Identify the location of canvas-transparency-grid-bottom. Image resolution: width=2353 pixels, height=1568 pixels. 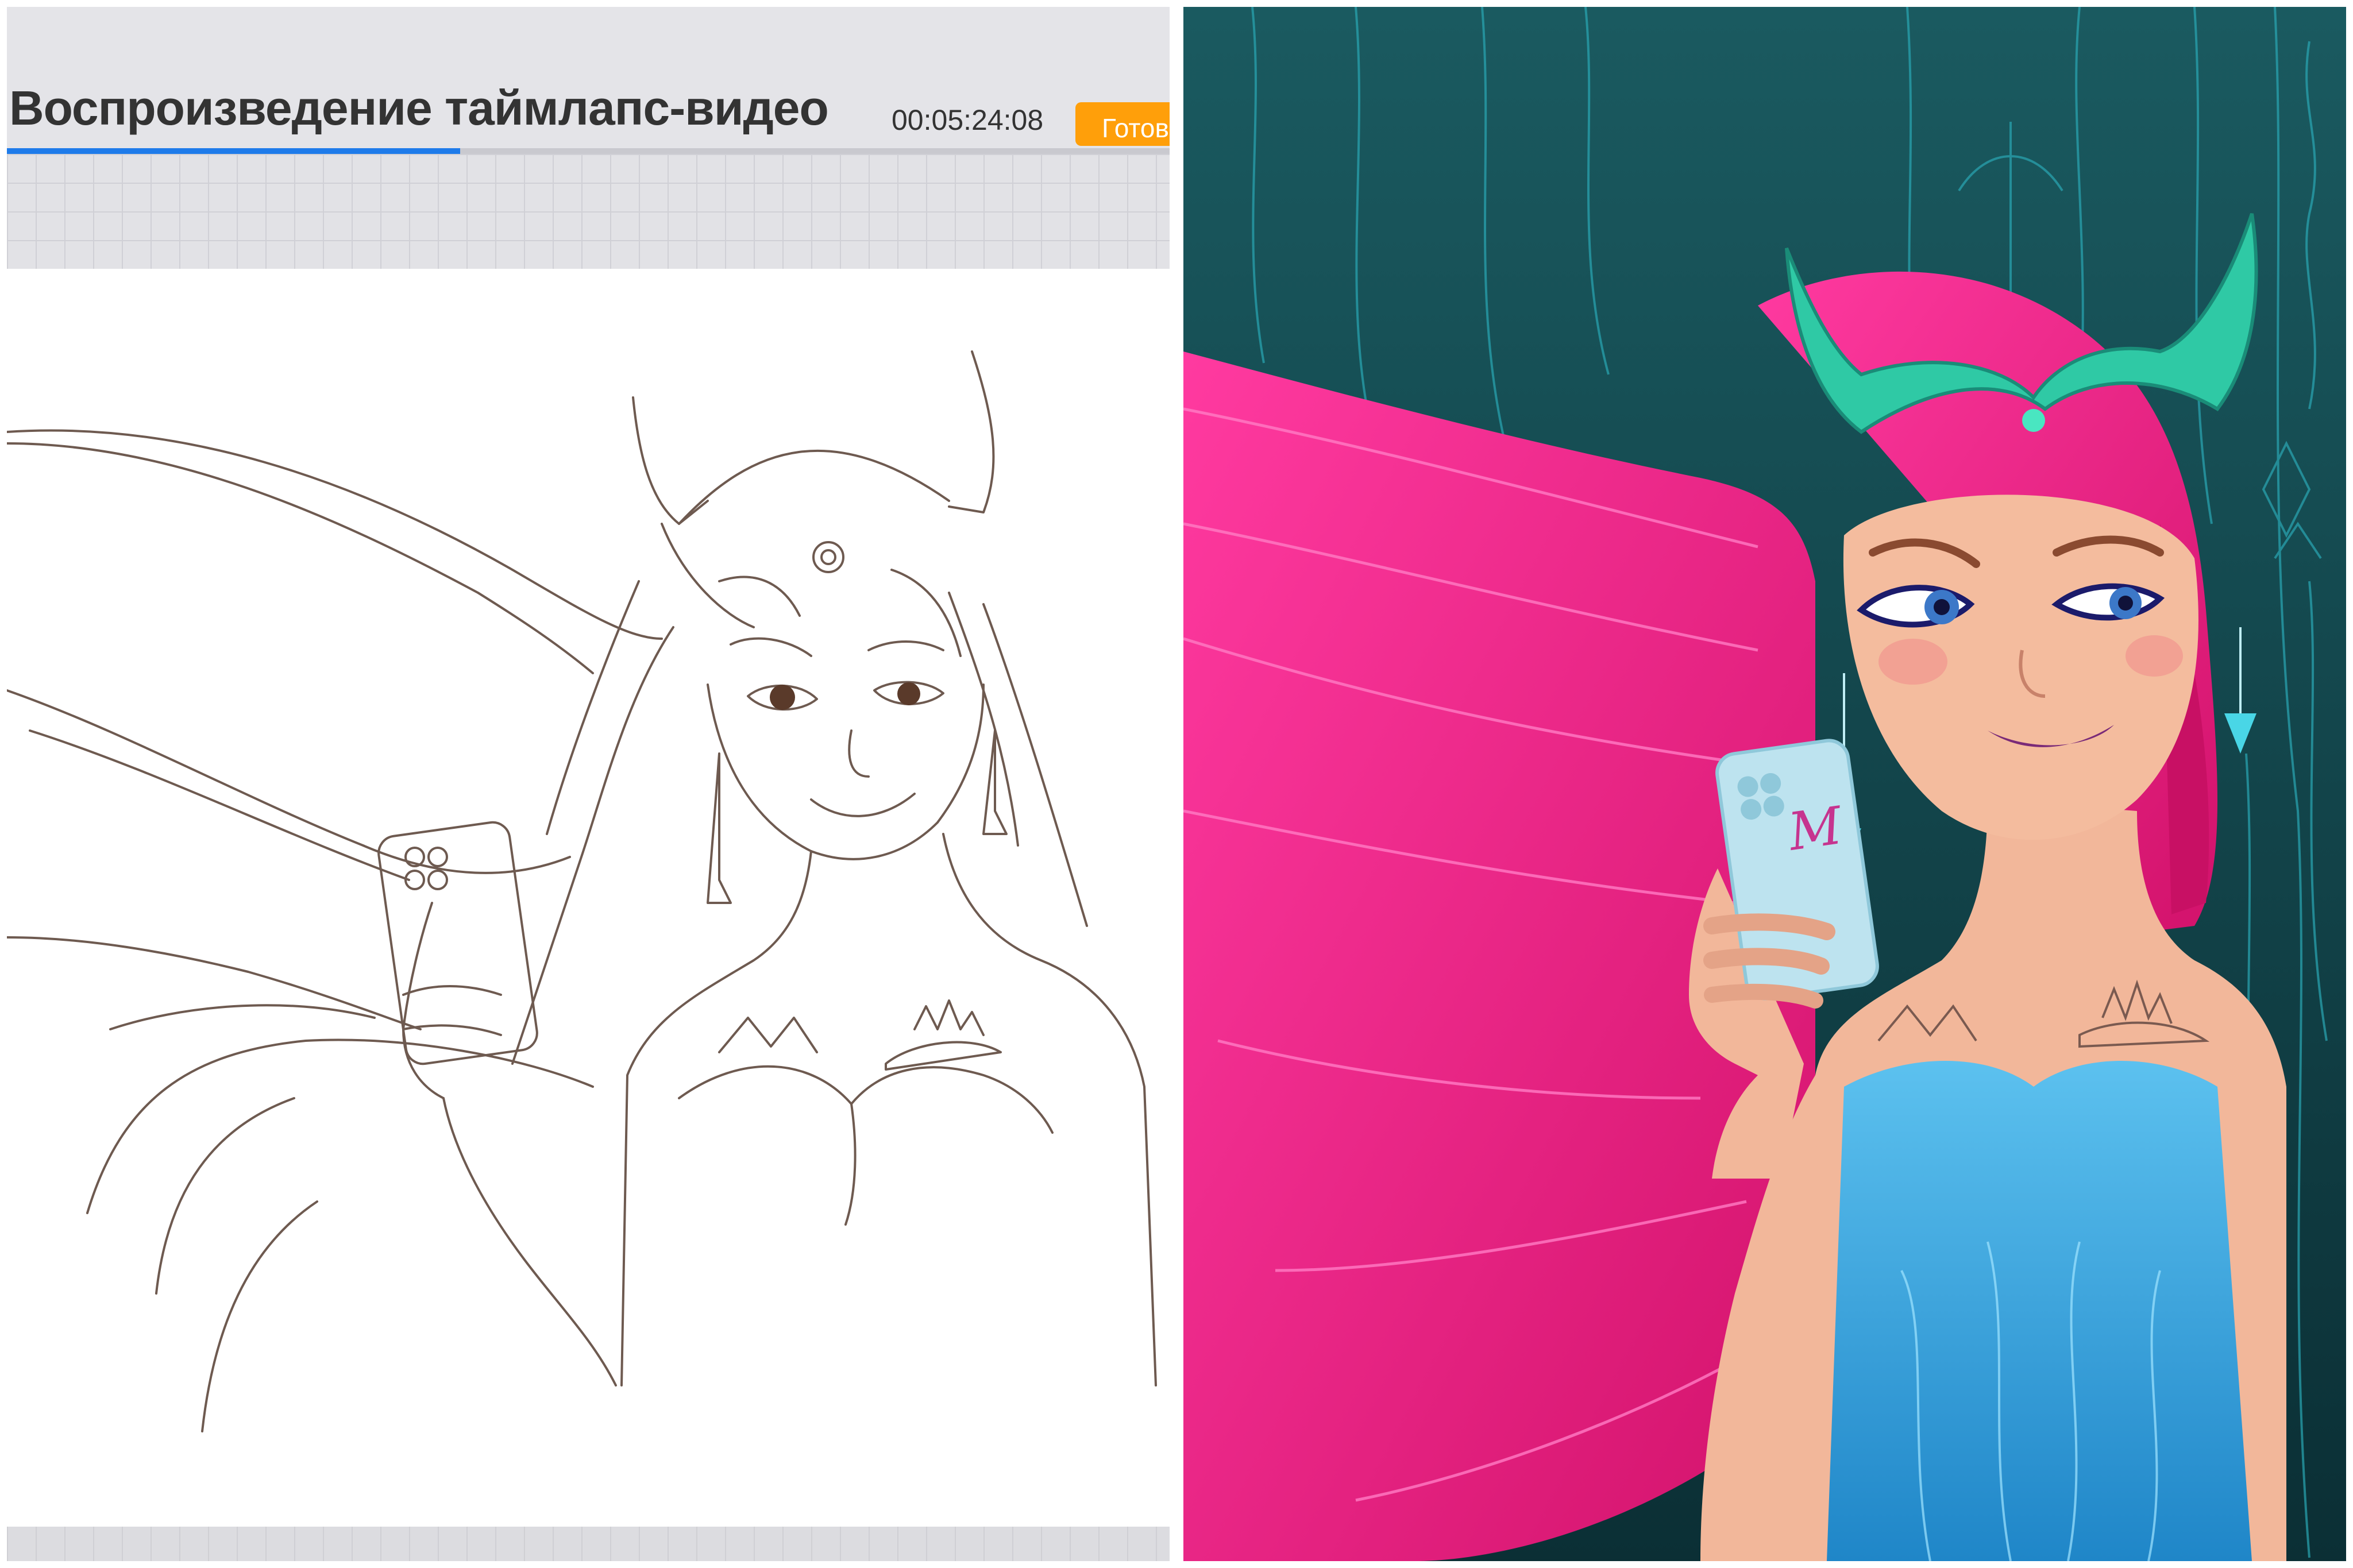
(588, 1544).